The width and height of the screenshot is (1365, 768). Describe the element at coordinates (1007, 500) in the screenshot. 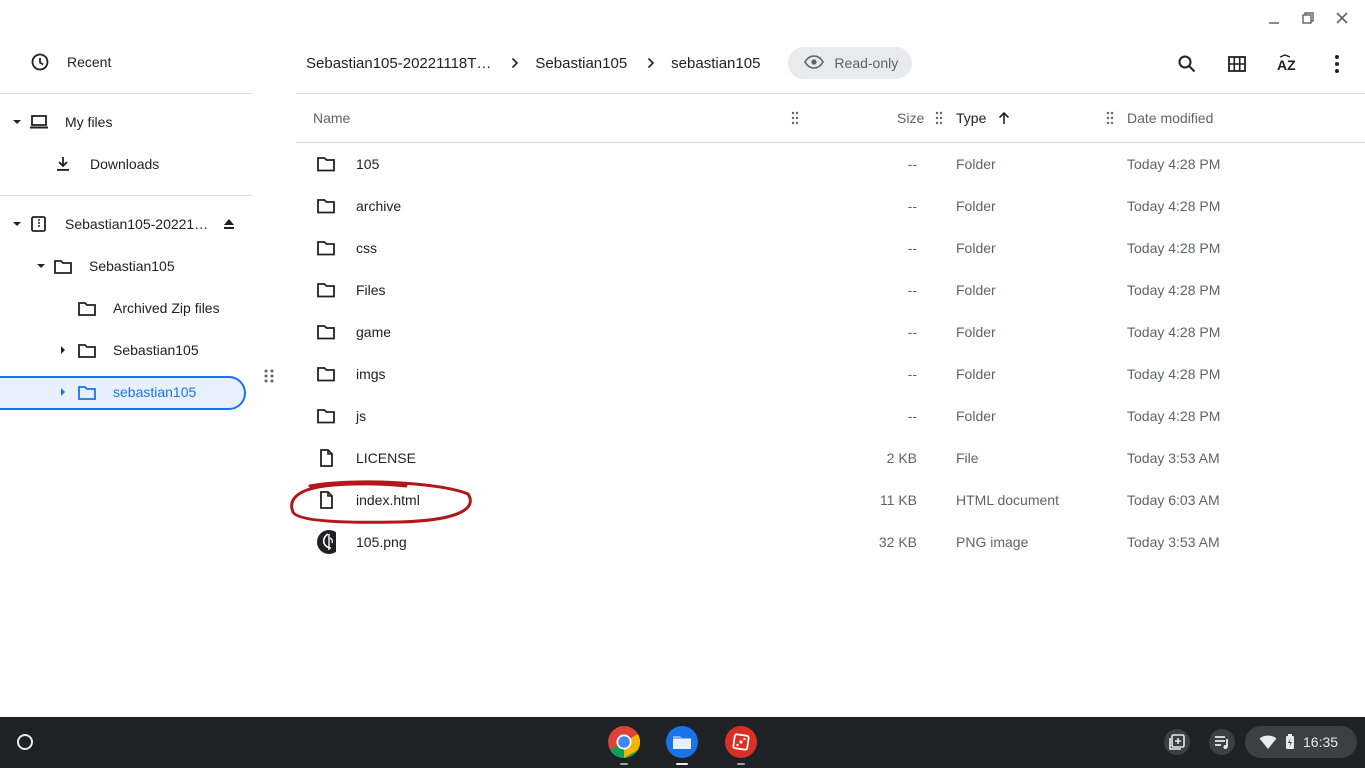

I see `file-type: HTML document` at that location.